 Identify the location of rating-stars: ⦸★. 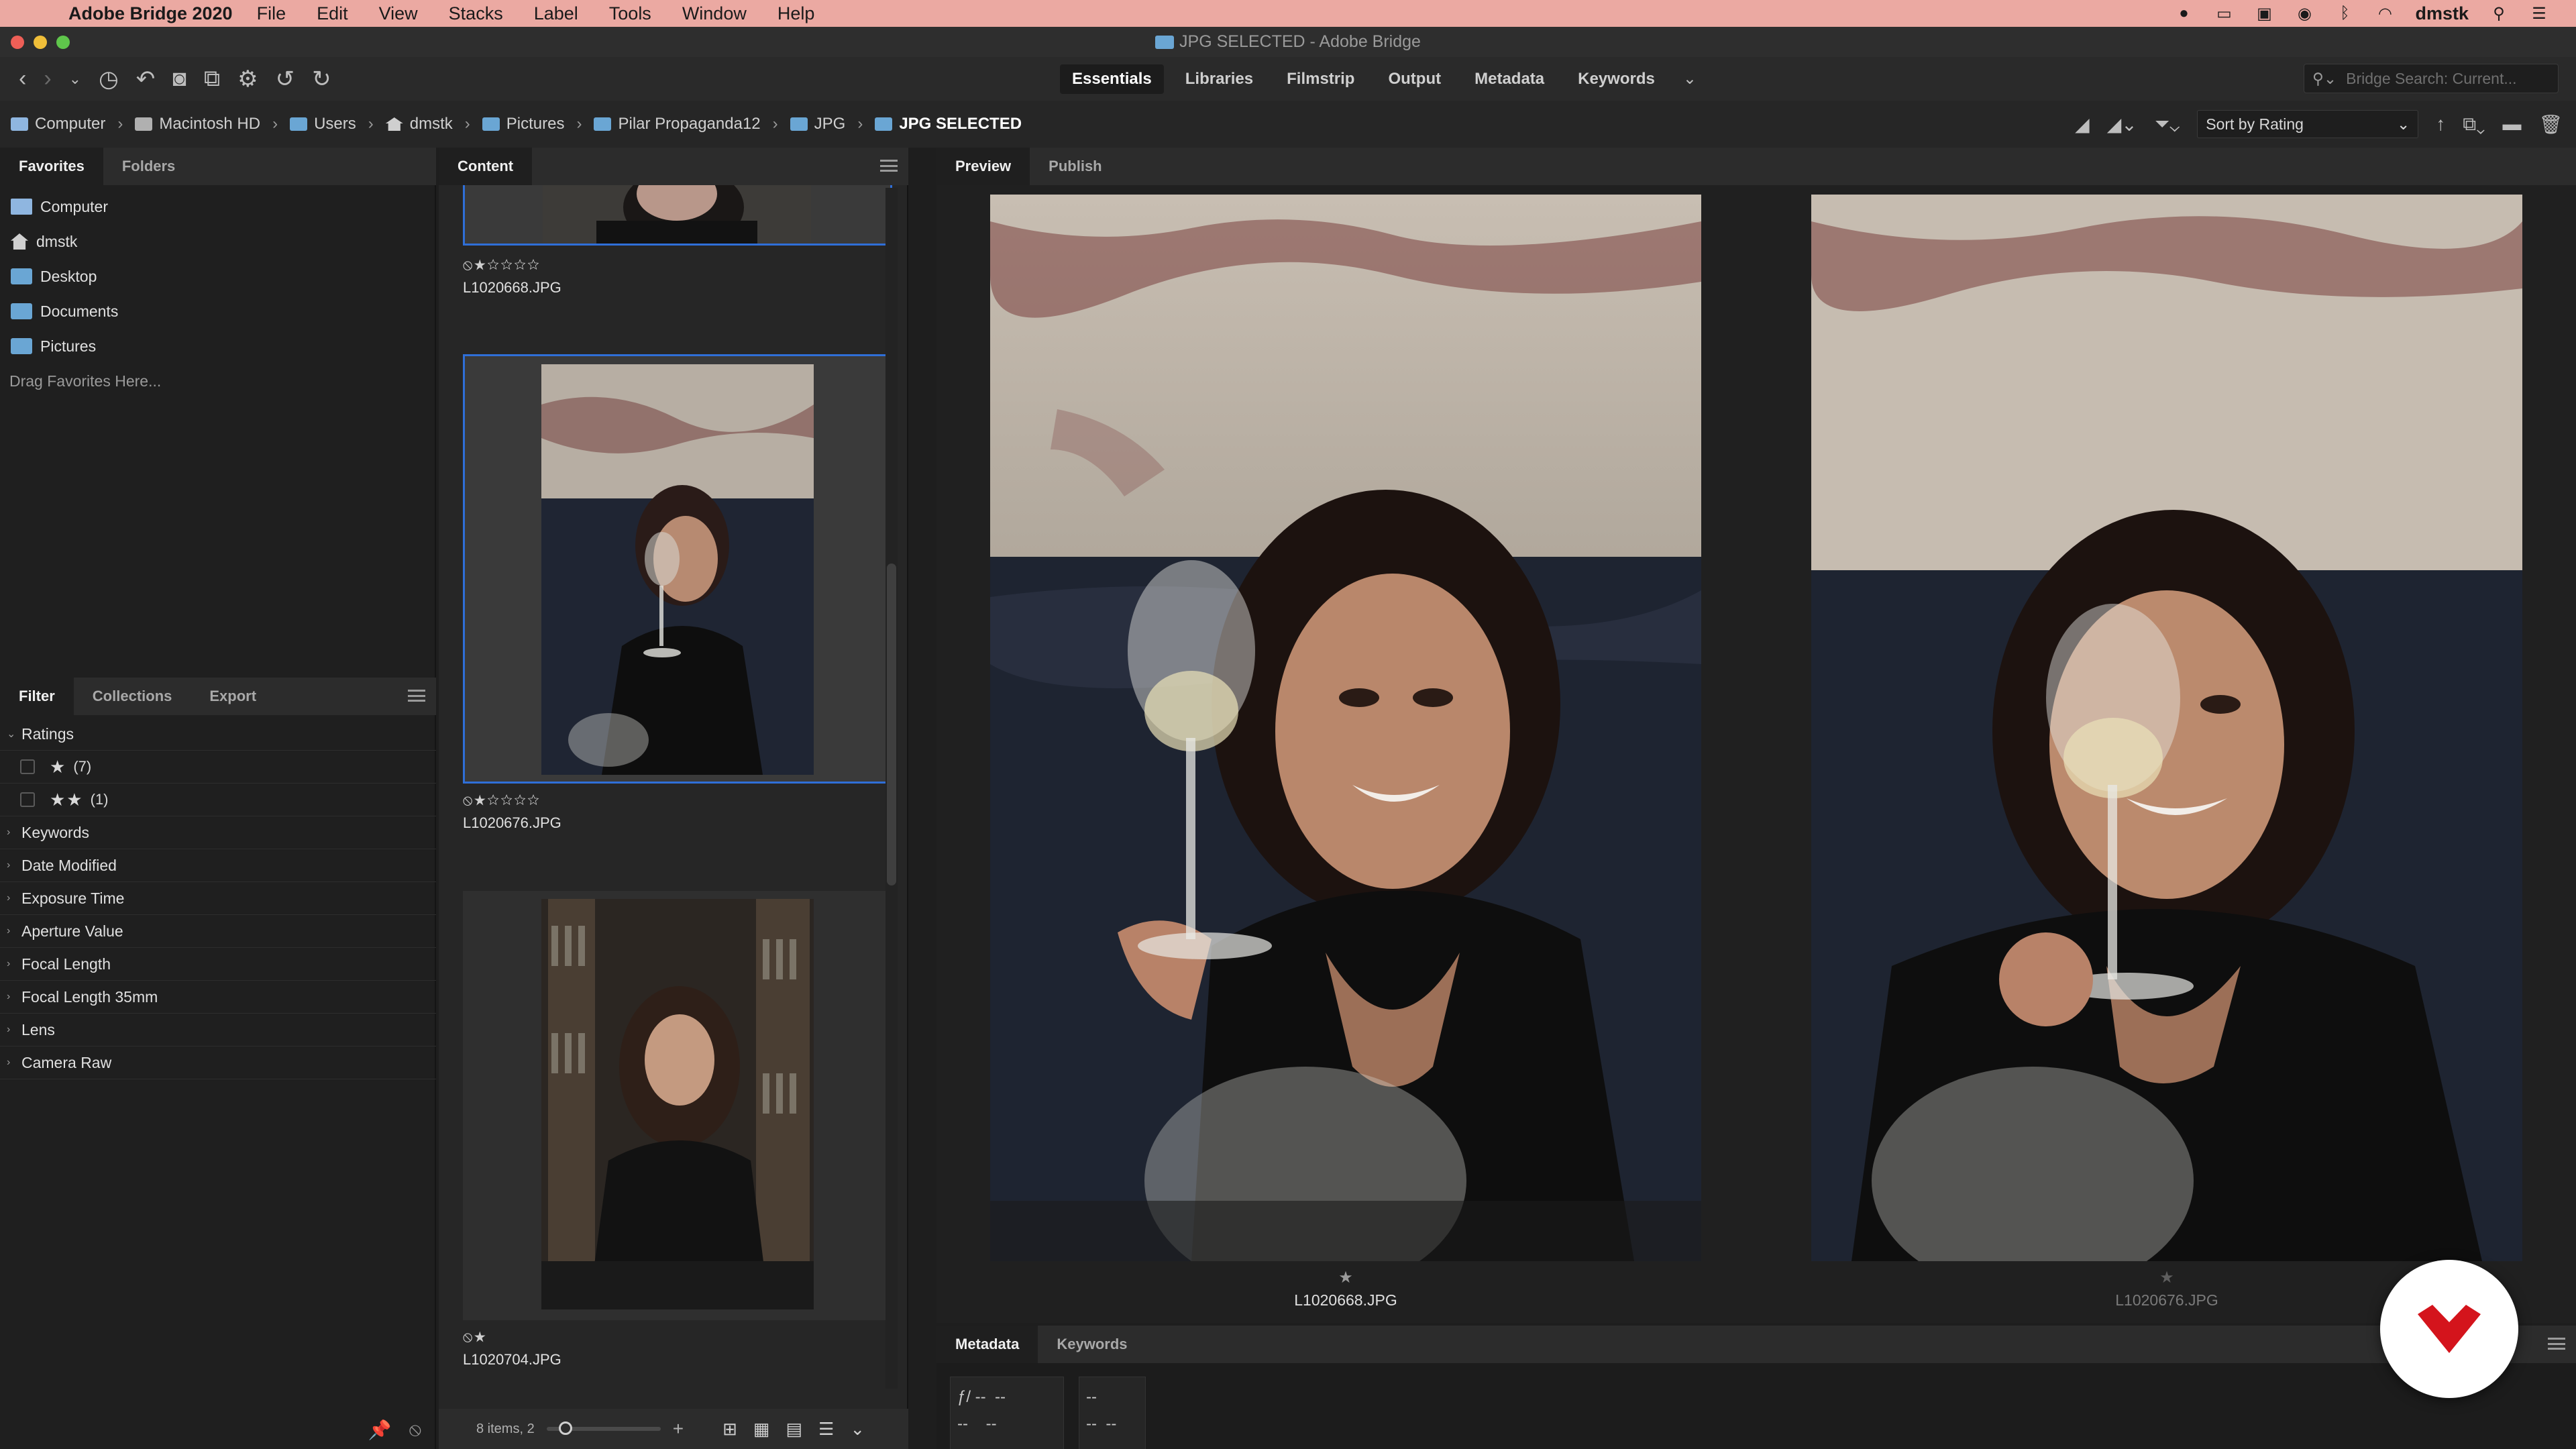
(512, 1337).